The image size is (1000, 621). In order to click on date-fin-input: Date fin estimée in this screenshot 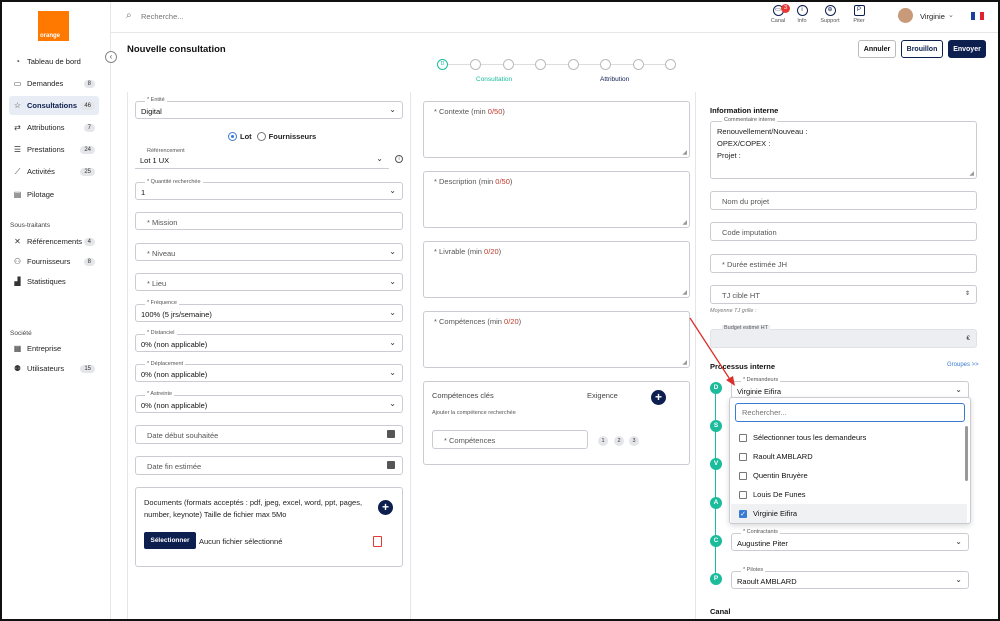, I will do `click(269, 465)`.